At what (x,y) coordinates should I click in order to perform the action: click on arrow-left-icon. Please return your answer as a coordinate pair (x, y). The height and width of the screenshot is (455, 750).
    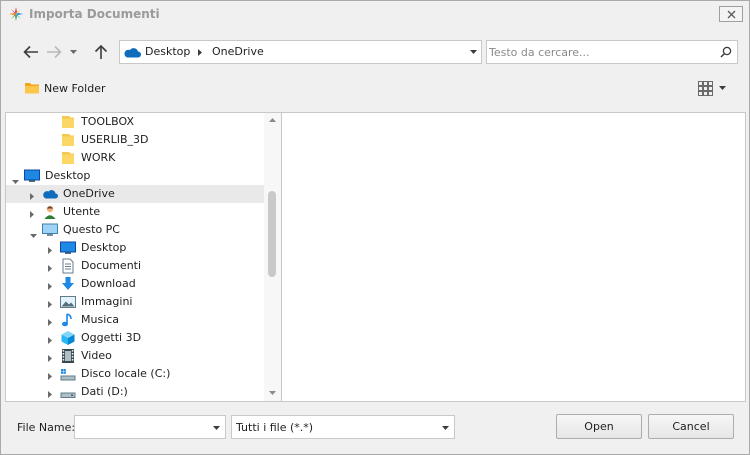
    Looking at the image, I should click on (30, 52).